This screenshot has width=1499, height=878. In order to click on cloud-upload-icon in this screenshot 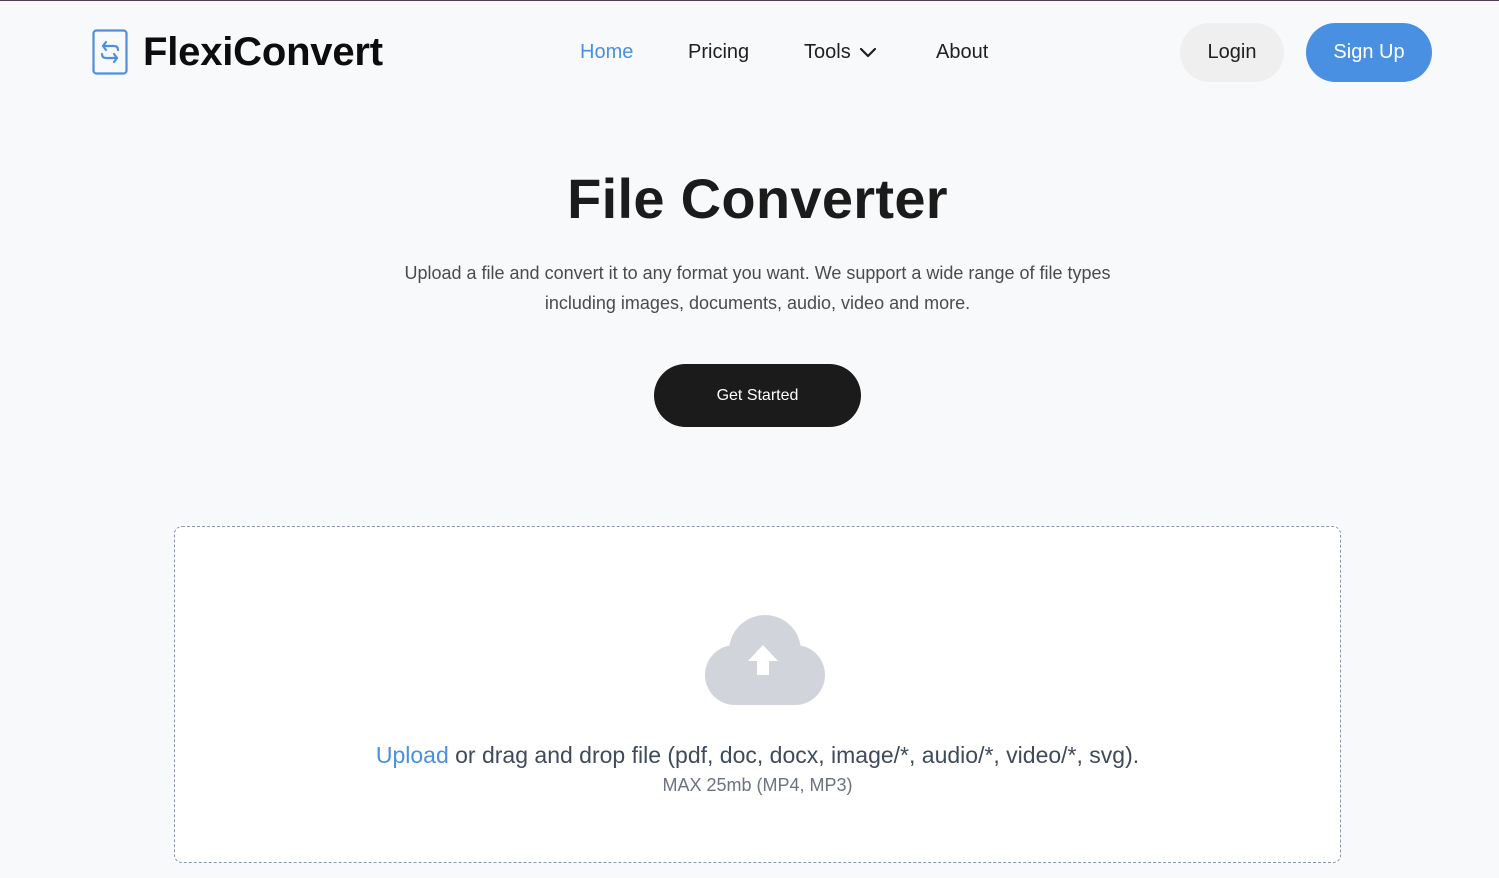, I will do `click(765, 660)`.